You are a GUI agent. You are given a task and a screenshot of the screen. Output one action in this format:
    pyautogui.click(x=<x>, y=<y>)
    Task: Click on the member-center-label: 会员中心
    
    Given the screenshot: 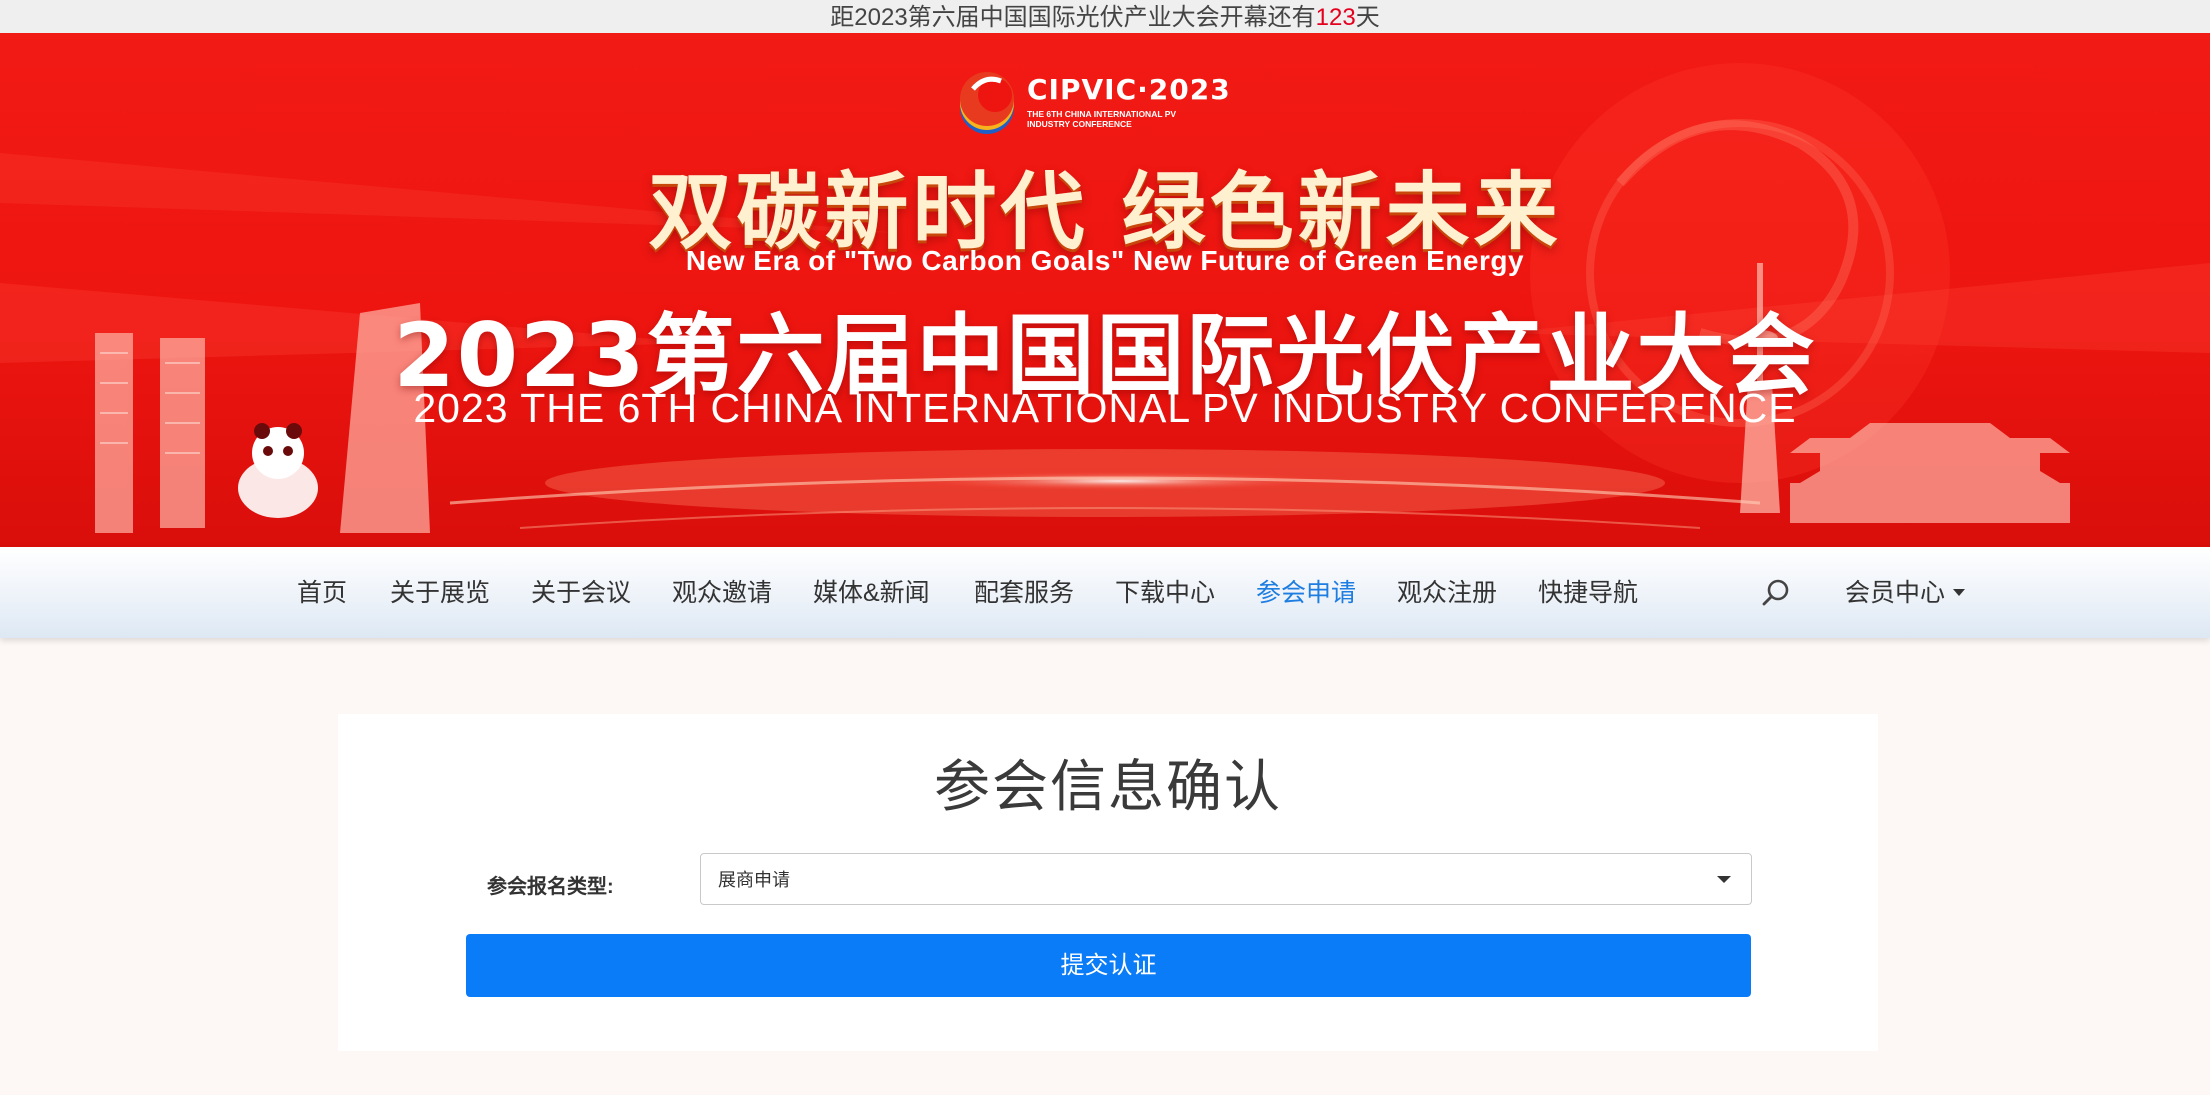 What is the action you would take?
    pyautogui.click(x=1895, y=593)
    